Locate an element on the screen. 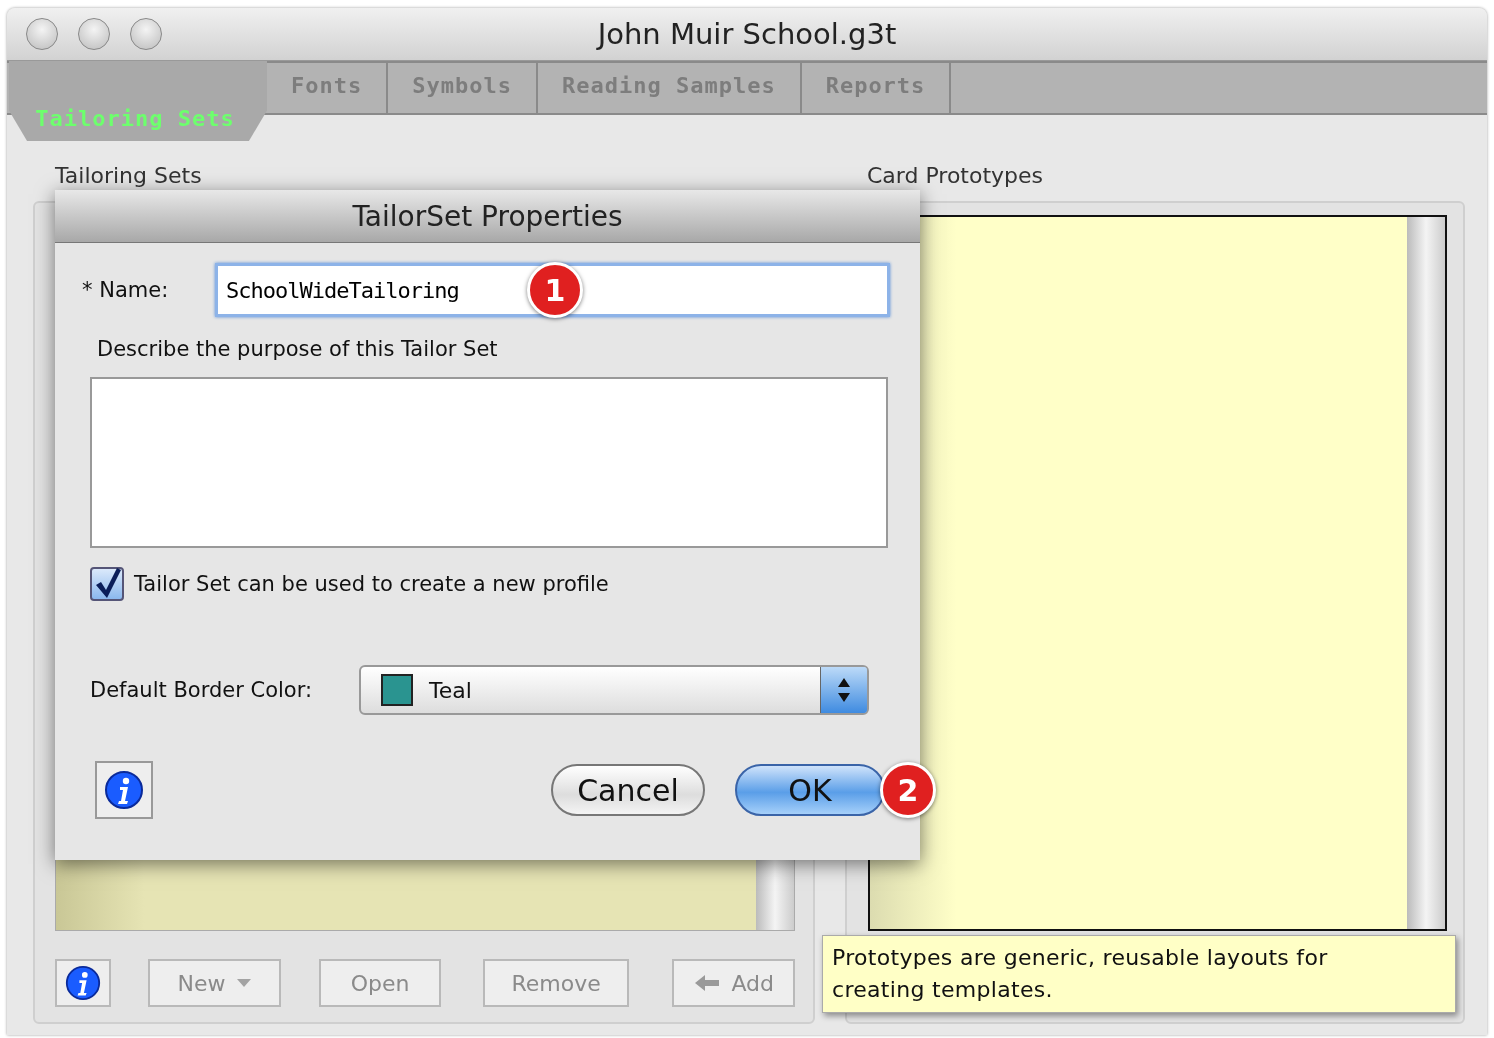  dialog-title: TailorSet Properties is located at coordinates (487, 216).